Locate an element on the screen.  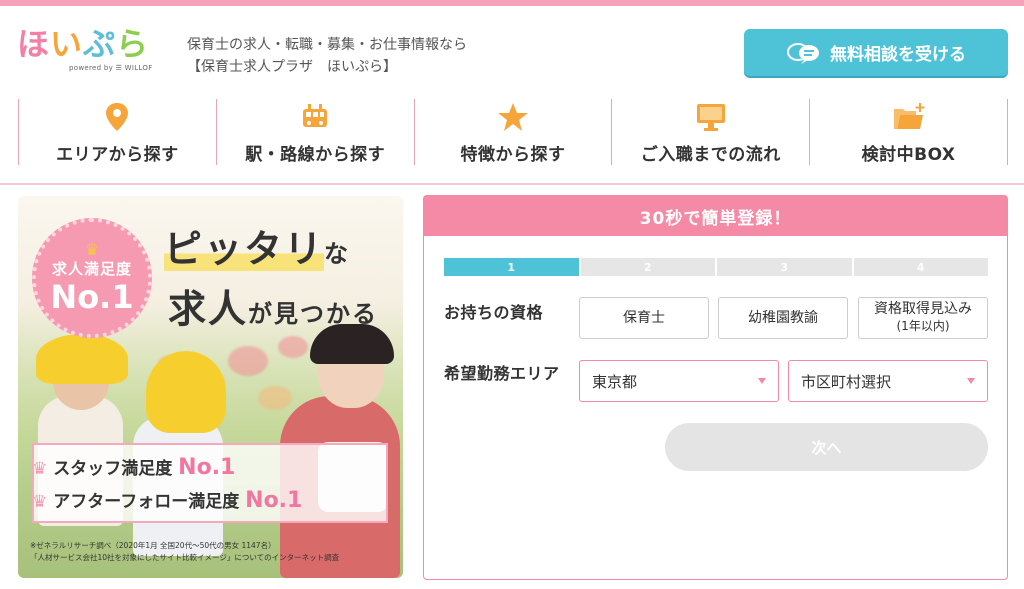
logo-char: ら is located at coordinates (133, 44).